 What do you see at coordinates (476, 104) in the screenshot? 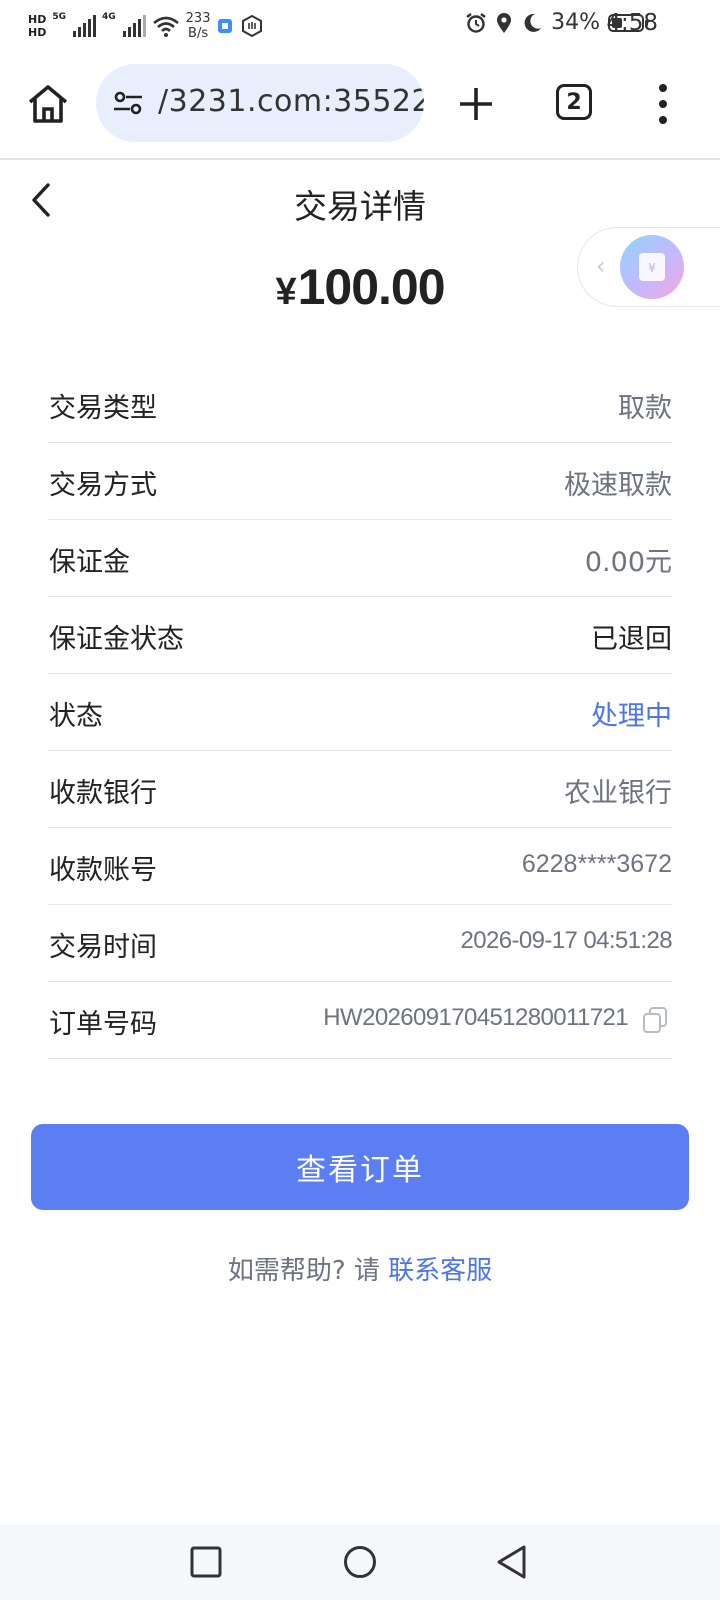
I see `new-tab-icon` at bounding box center [476, 104].